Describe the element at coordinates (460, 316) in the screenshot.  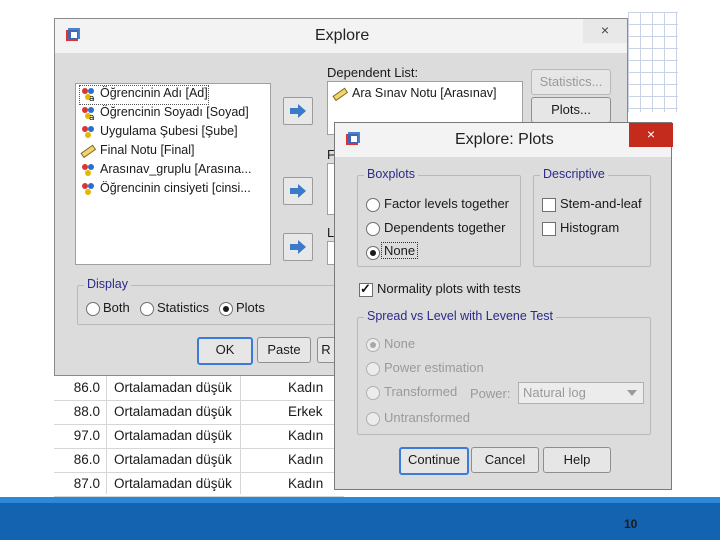
I see `spread-vs-level-label: Spread vs Level with Levene Test` at that location.